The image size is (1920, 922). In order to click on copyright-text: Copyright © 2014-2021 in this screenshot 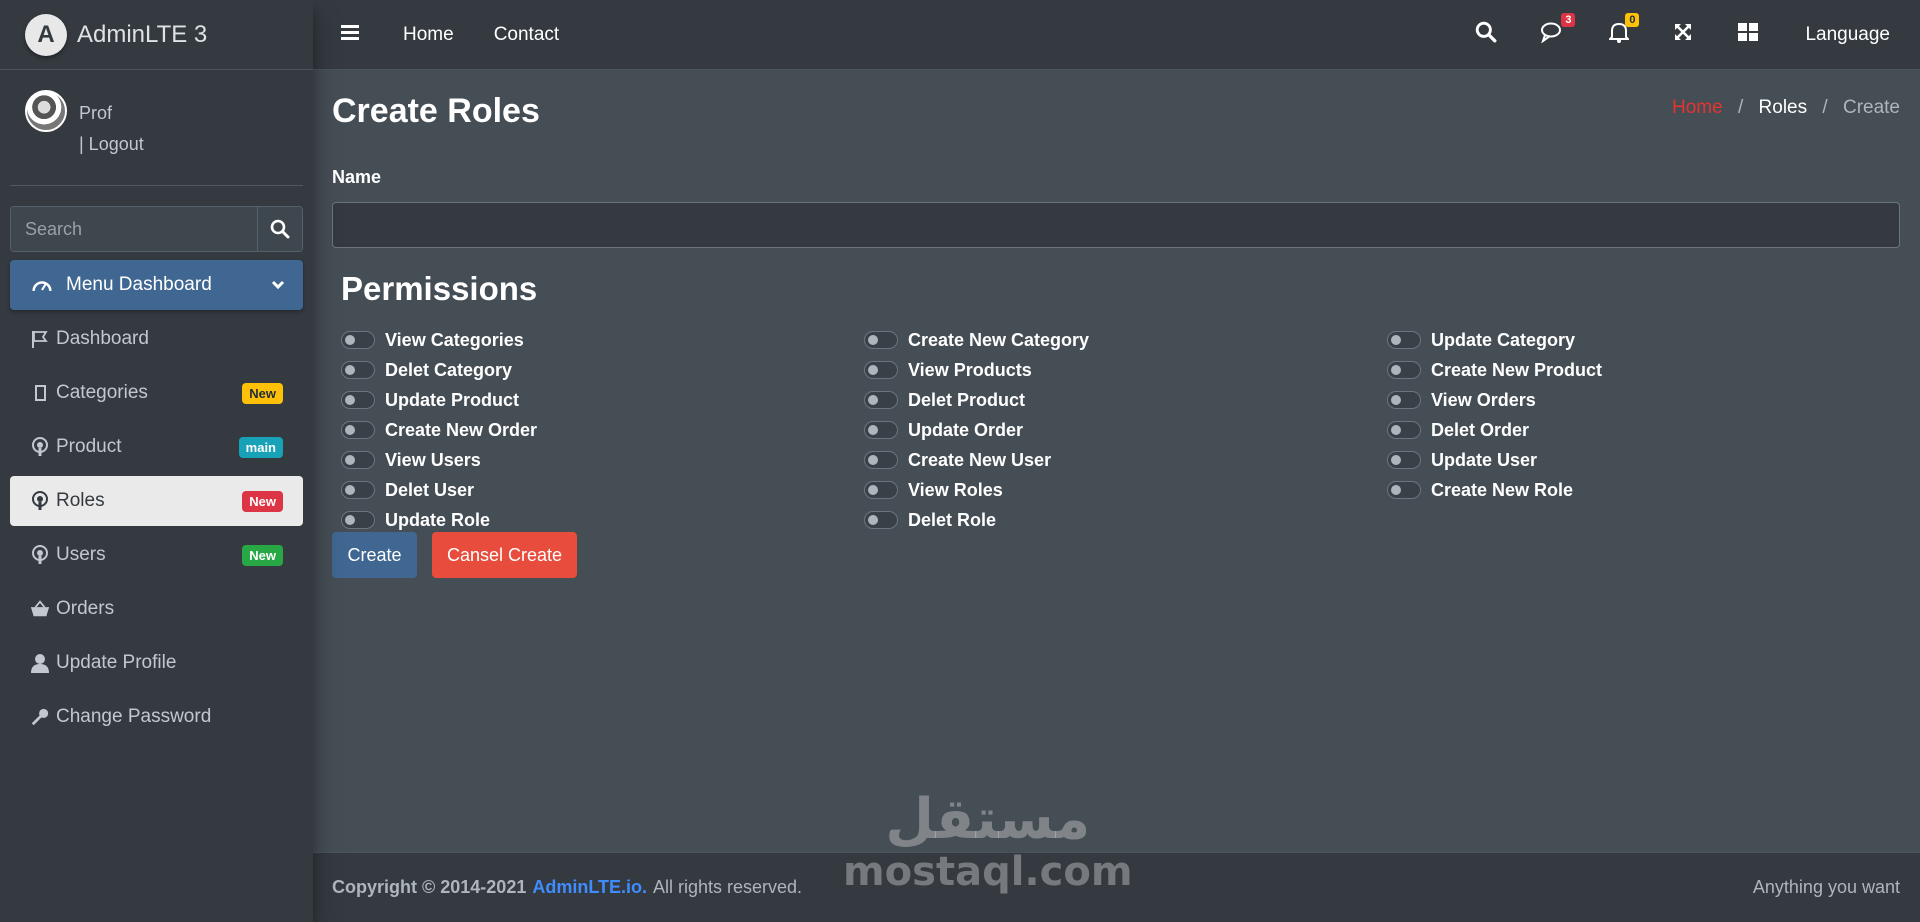, I will do `click(429, 887)`.